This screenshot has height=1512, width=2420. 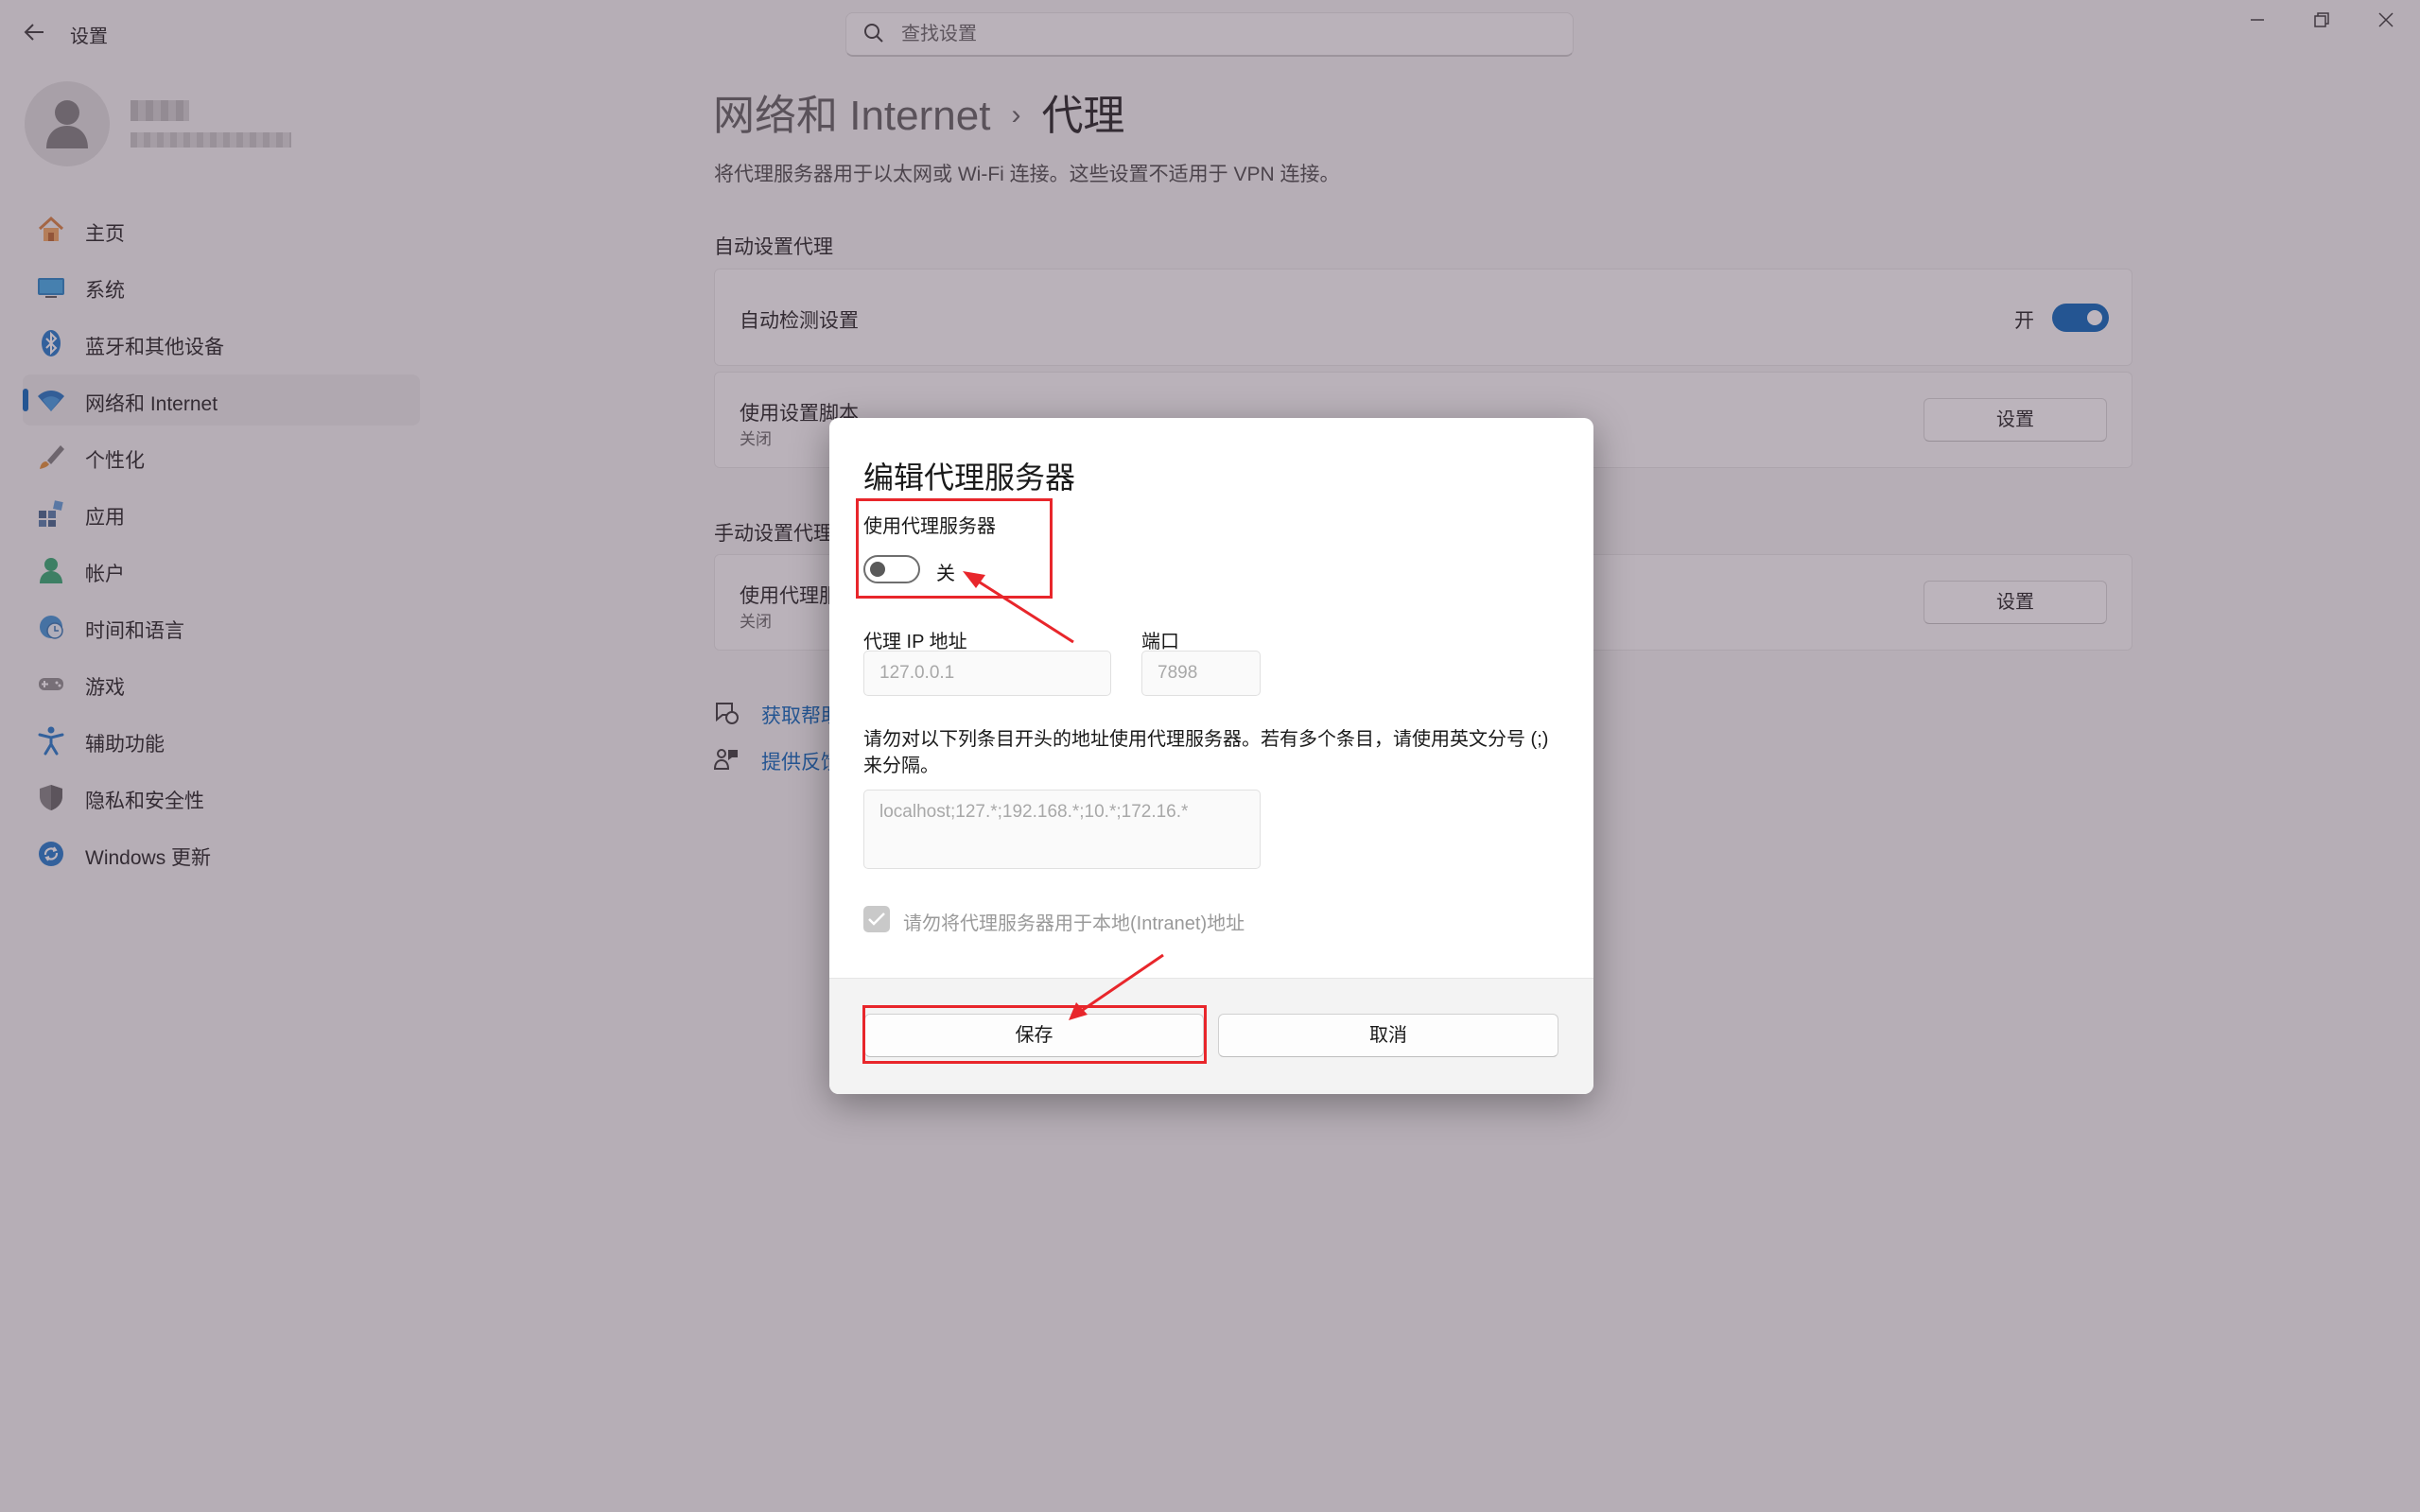 I want to click on annotation-arrows, so click(x=1063, y=795).